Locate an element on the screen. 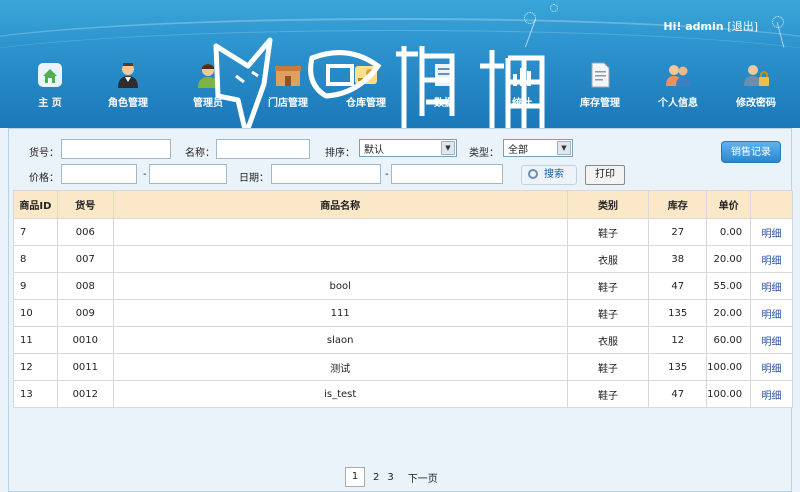  store-icon is located at coordinates (288, 76).